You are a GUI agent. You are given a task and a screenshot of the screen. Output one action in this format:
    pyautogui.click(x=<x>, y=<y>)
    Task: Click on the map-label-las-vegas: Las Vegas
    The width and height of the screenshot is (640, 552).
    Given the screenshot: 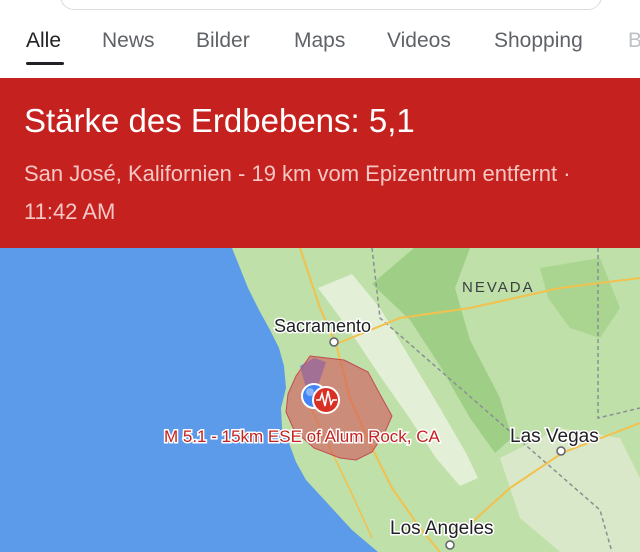 What is the action you would take?
    pyautogui.click(x=554, y=436)
    